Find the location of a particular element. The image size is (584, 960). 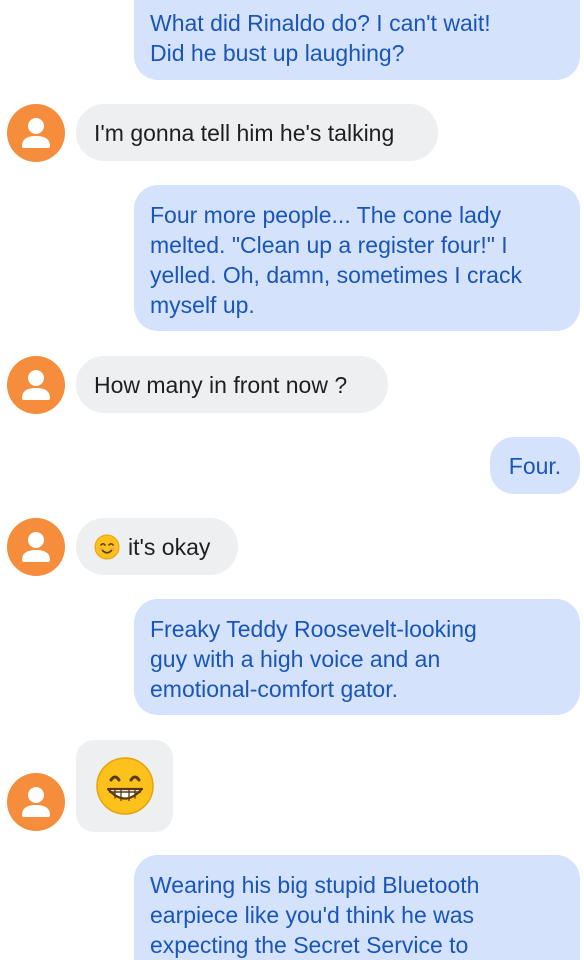

received-message-bubble: I'm gonna tell him he's talking is located at coordinates (257, 132).